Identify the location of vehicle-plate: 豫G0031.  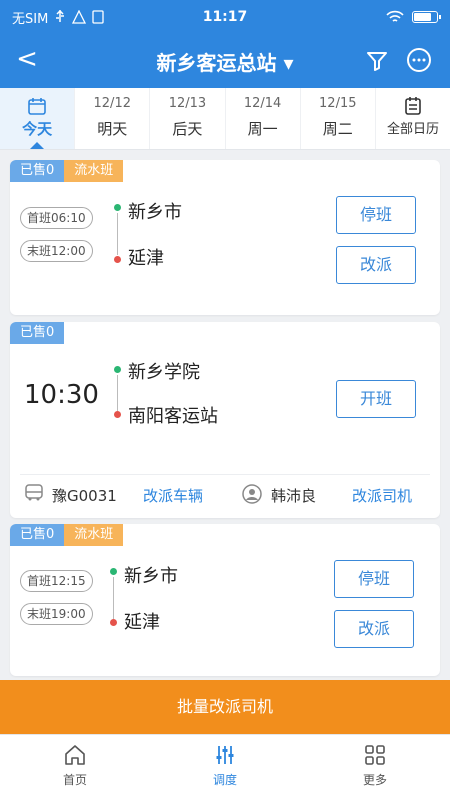
(84, 496).